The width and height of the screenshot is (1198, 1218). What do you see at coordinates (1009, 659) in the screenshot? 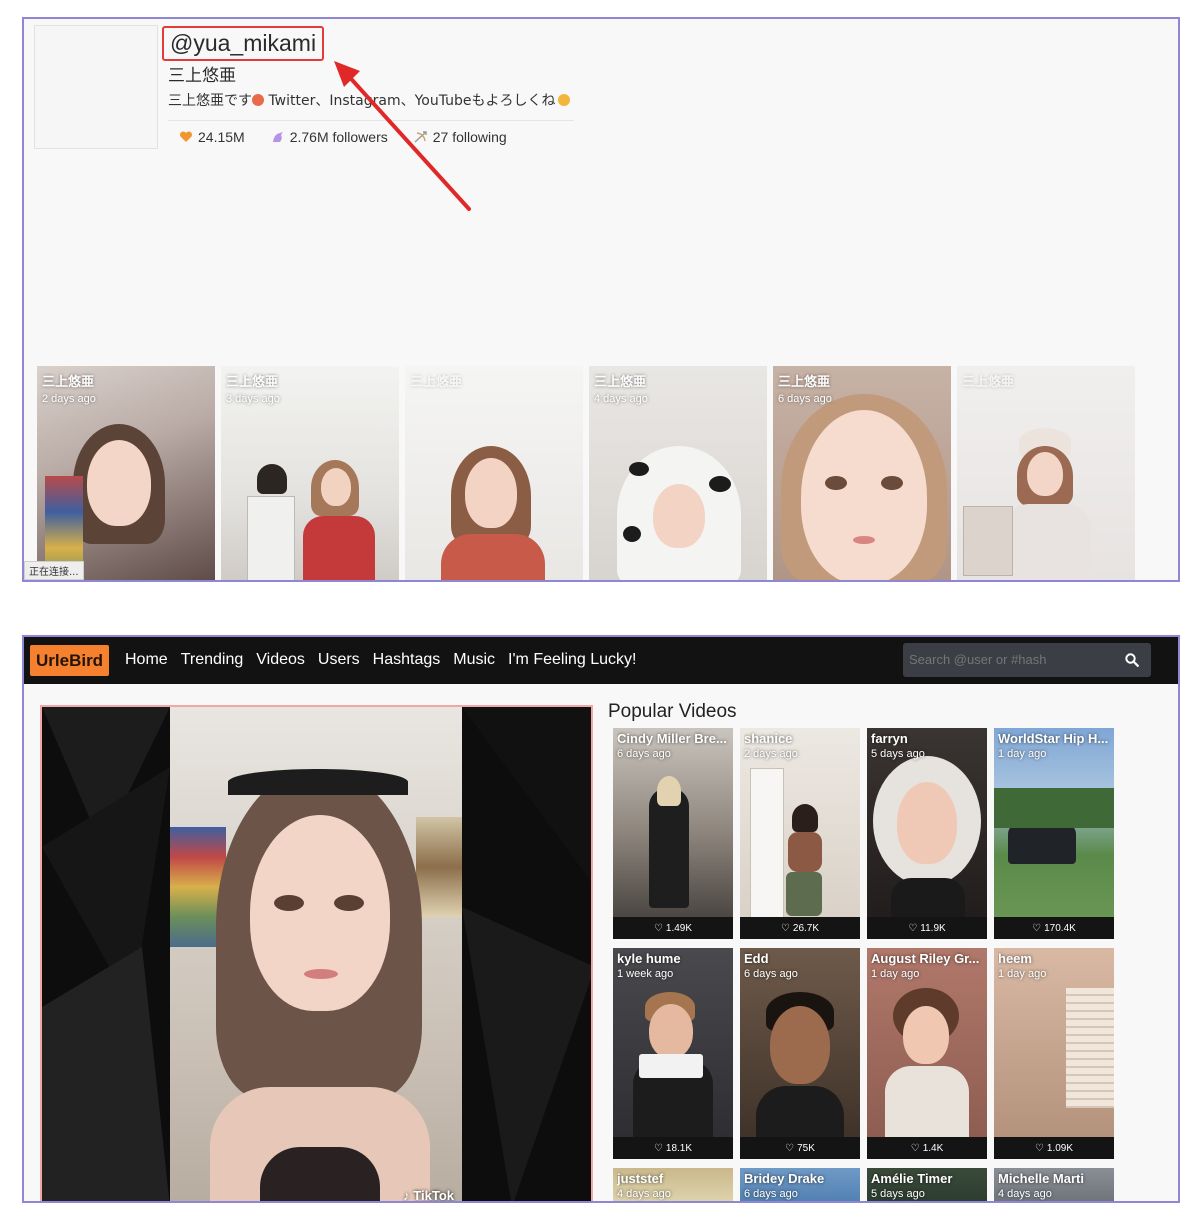
I see `search-input` at bounding box center [1009, 659].